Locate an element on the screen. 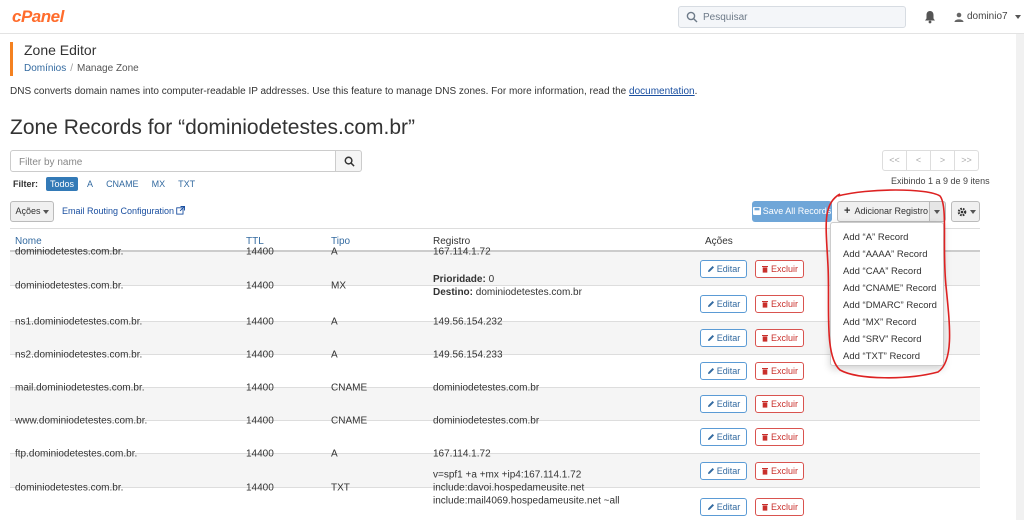 The height and width of the screenshot is (520, 1024). page-scrollbar is located at coordinates (1020, 277).